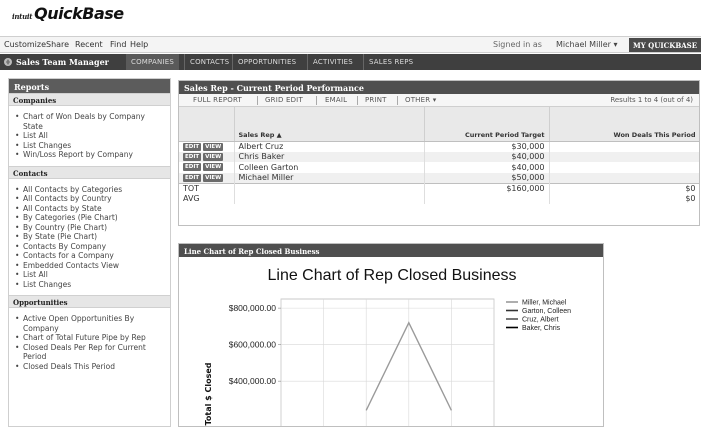 The width and height of the screenshot is (701, 427). What do you see at coordinates (329, 177) in the screenshot?
I see `sales-rep-cell: Michael Miller` at bounding box center [329, 177].